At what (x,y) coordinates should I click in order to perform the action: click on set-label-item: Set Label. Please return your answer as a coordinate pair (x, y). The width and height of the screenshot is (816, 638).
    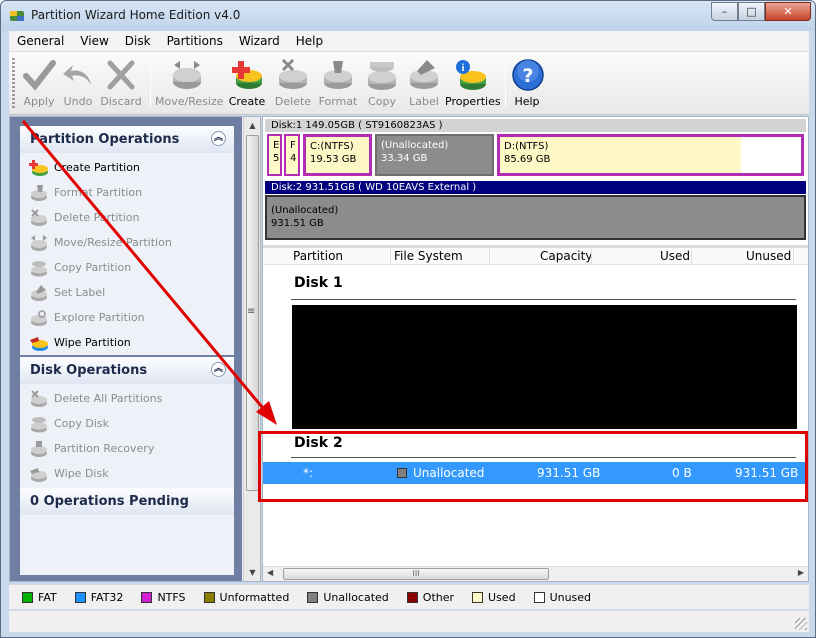
    Looking at the image, I should click on (127, 292).